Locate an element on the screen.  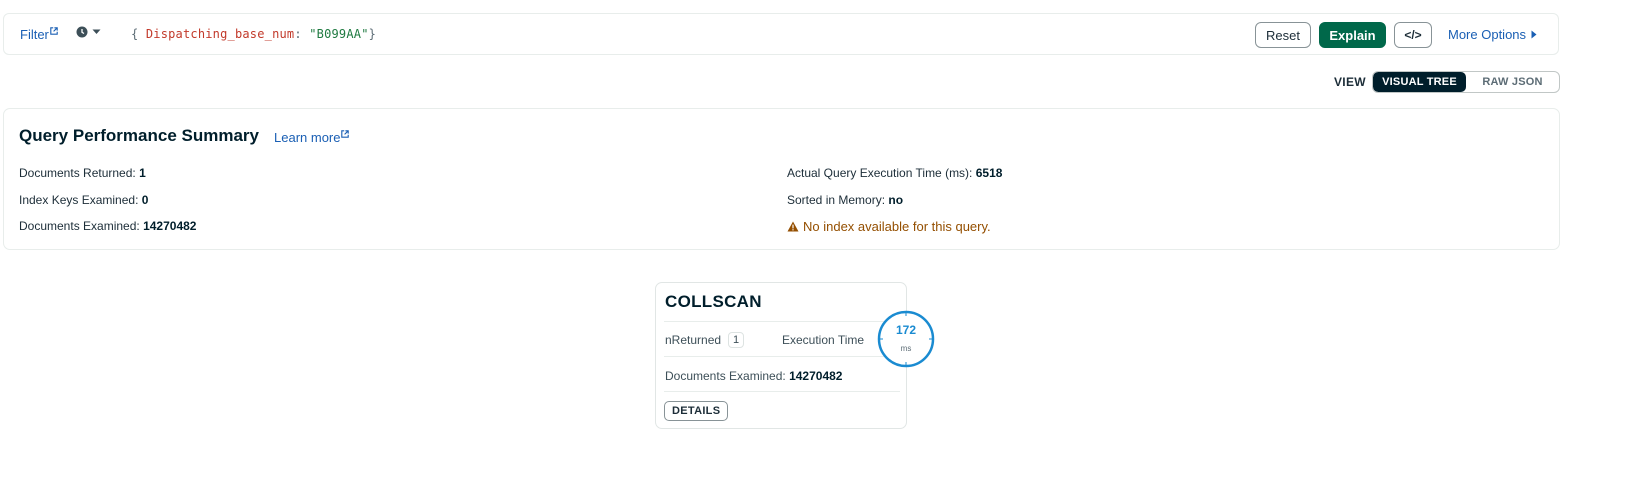
stat-value: 6518 is located at coordinates (989, 173).